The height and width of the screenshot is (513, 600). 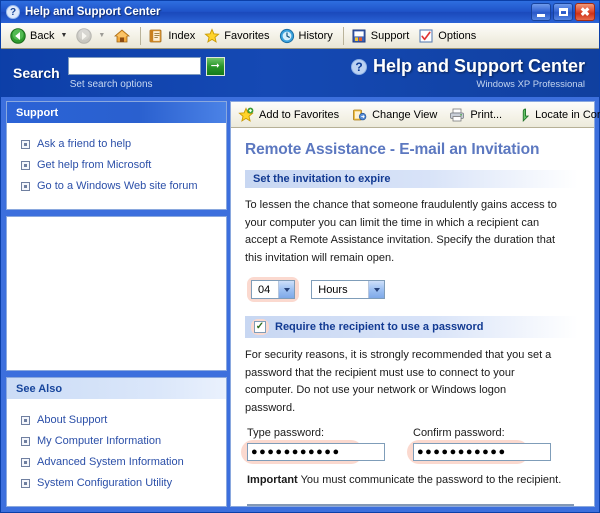 I want to click on locate-in-contents-button: Locate in Contents, so click(x=557, y=115).